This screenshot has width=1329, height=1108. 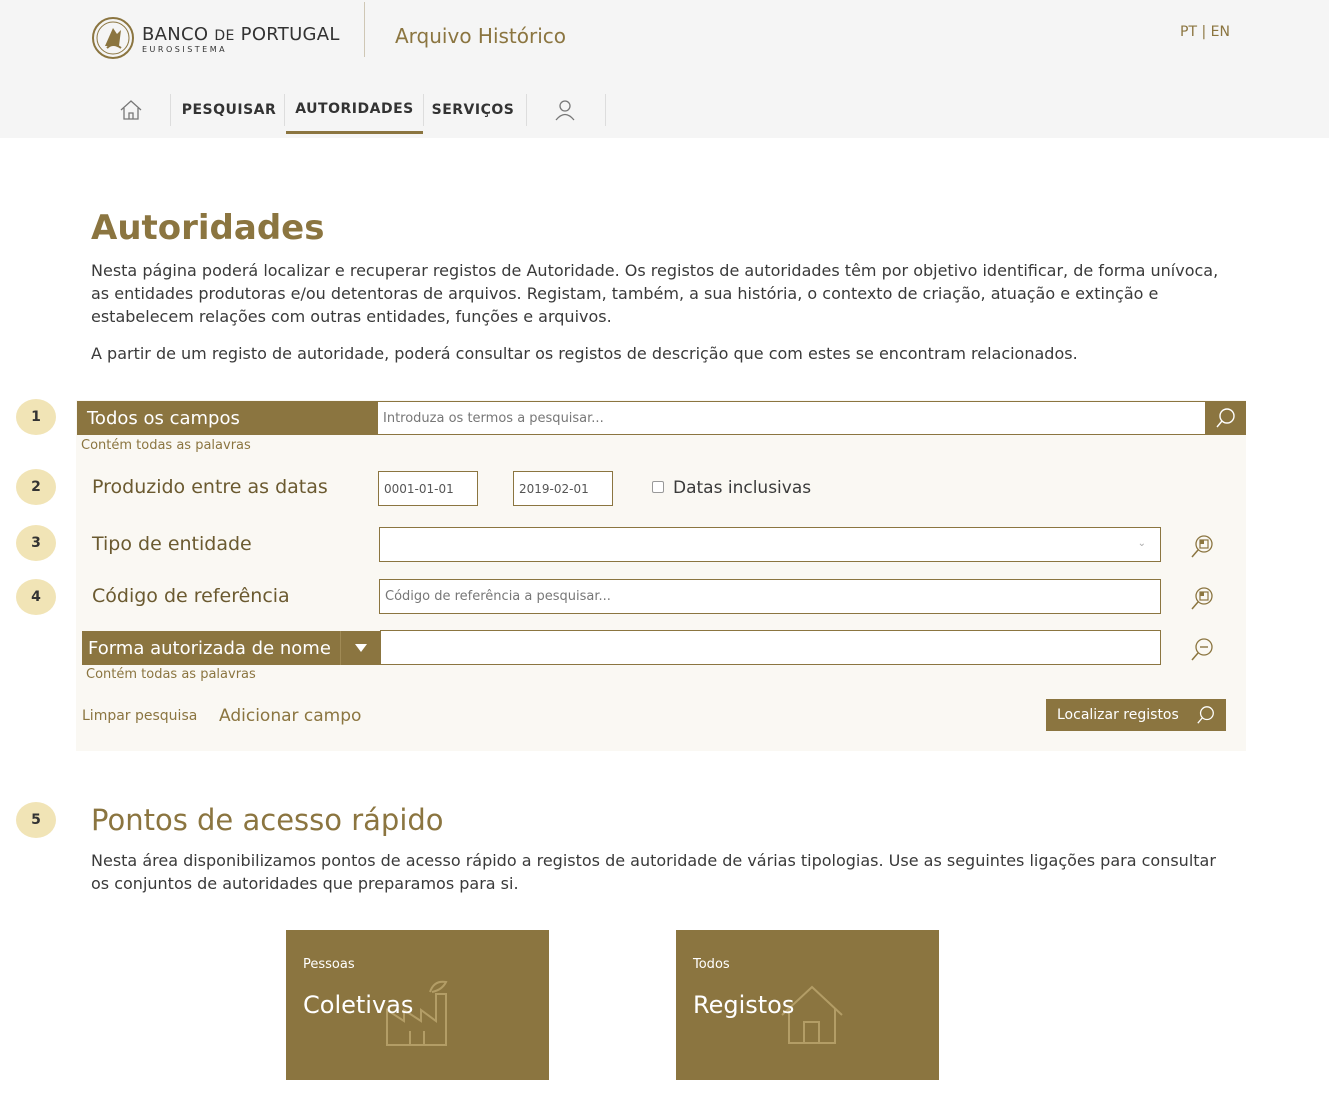 I want to click on step-badge-2: 2, so click(x=36, y=487).